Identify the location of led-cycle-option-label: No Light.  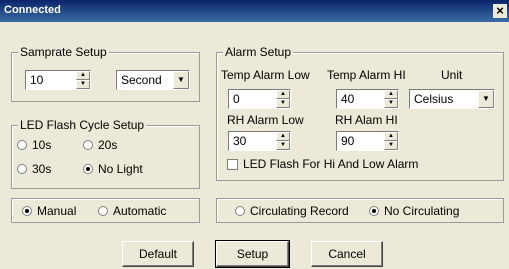
(120, 169).